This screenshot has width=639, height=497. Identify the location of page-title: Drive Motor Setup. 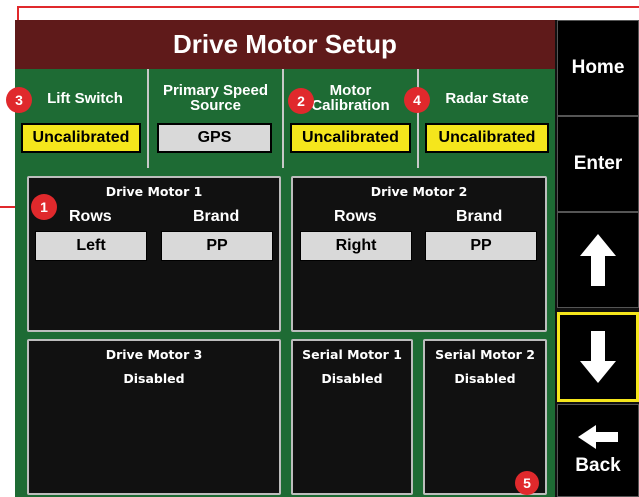
(285, 44).